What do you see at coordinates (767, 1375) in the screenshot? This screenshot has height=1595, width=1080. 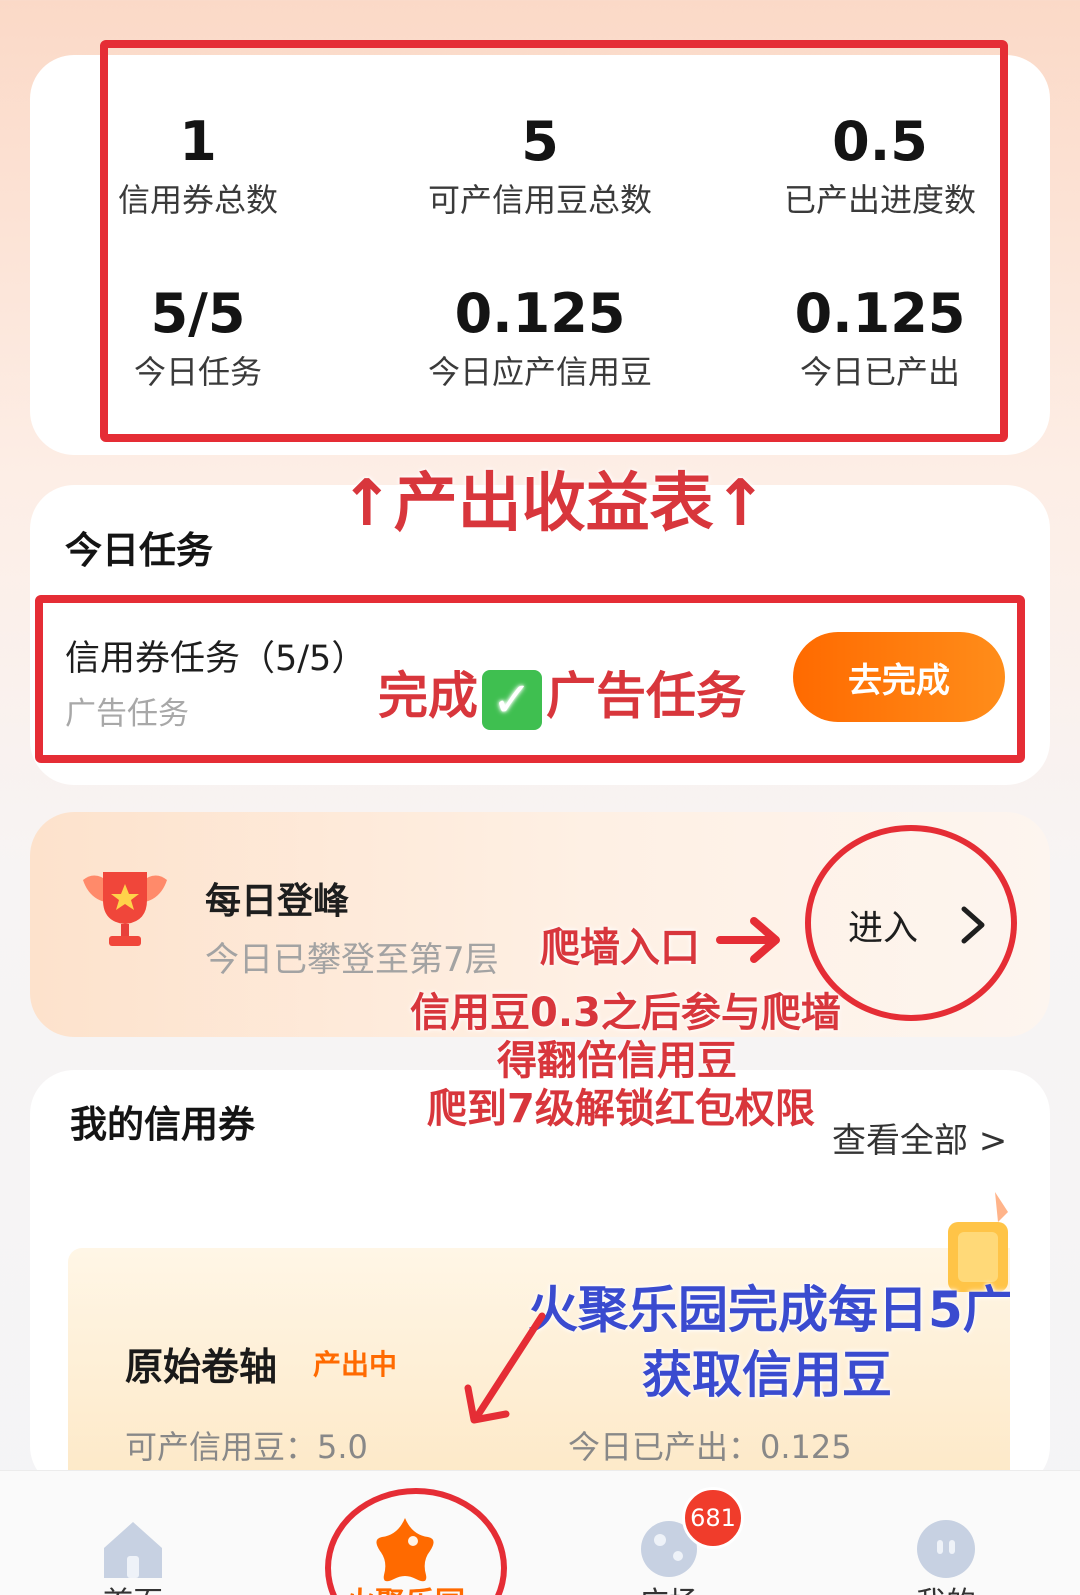 I see `park-note-line2: 获取信用豆` at bounding box center [767, 1375].